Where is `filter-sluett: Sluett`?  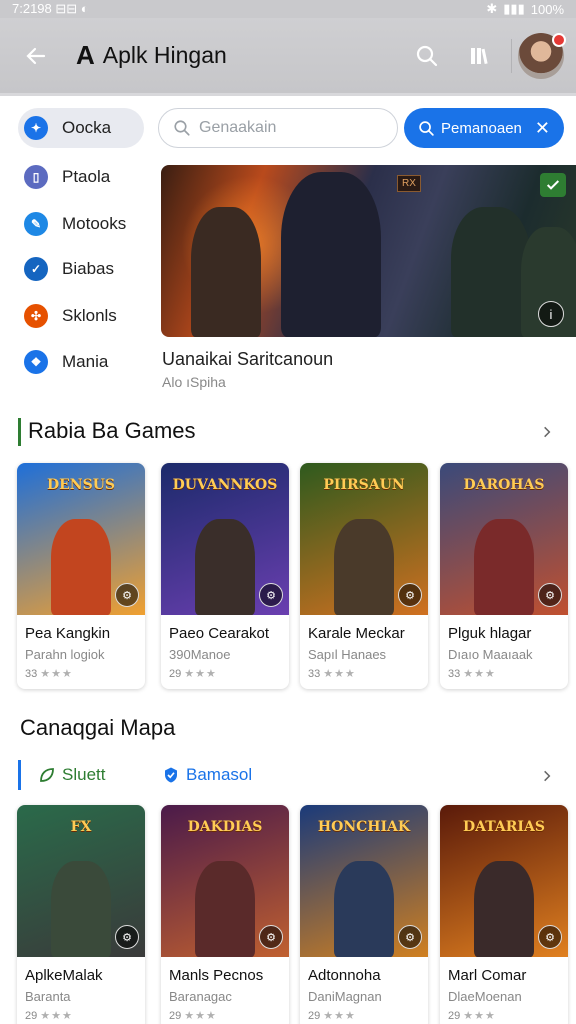
filter-sluett: Sluett is located at coordinates (71, 775).